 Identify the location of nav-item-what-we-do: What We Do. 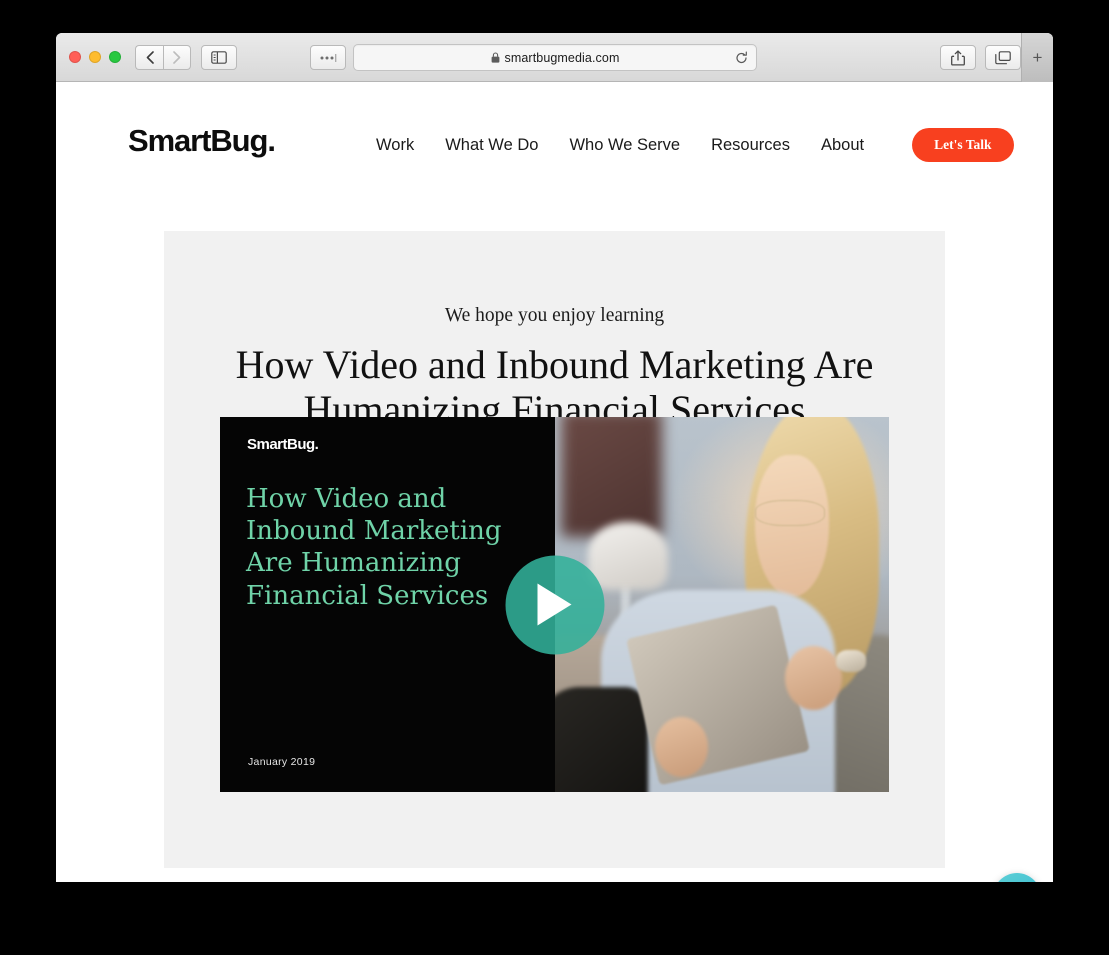
(491, 145).